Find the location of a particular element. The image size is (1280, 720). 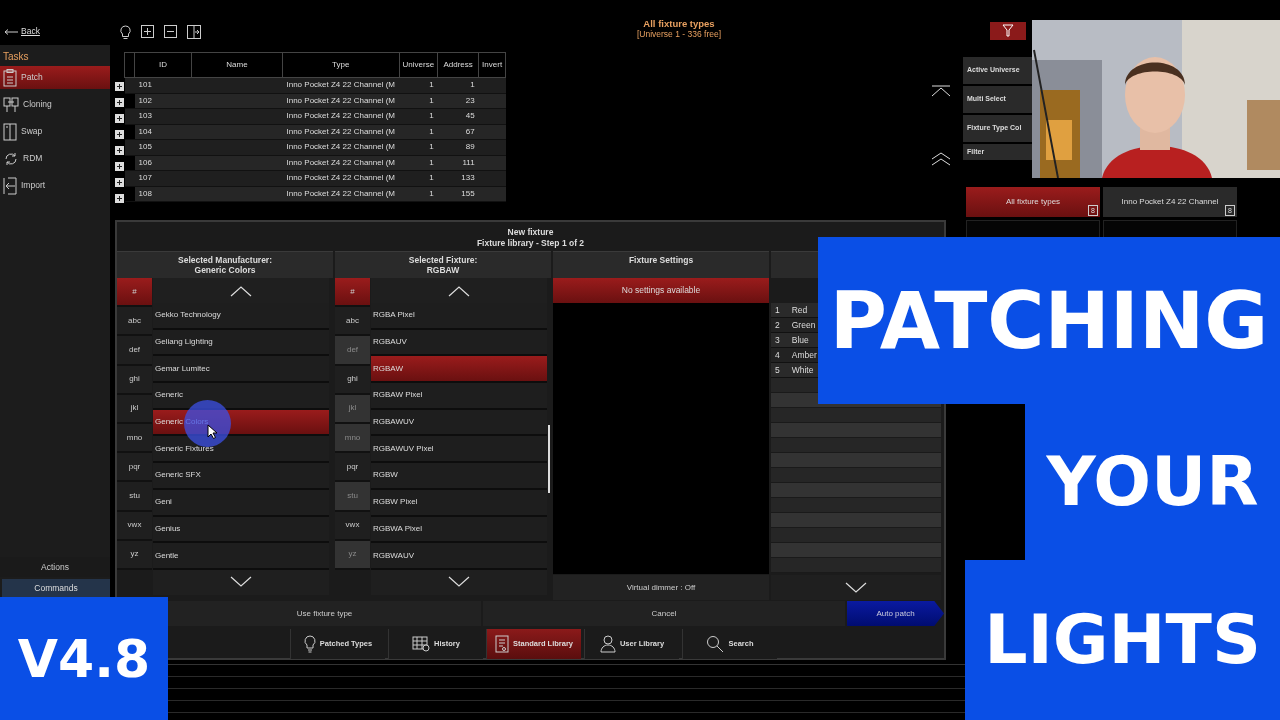

header-title: All fixture types is located at coordinates (679, 23).